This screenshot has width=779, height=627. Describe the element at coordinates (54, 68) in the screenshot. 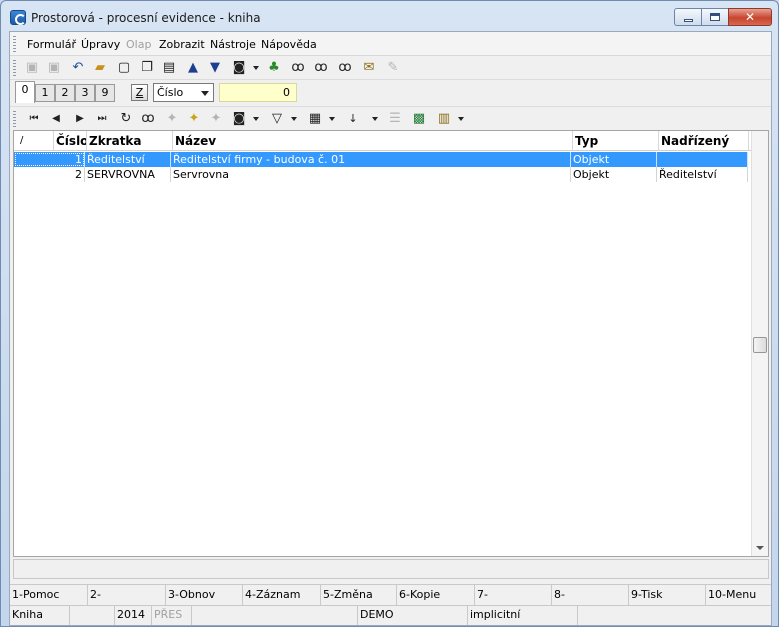

I see `save-disabled-icon: ▣` at that location.